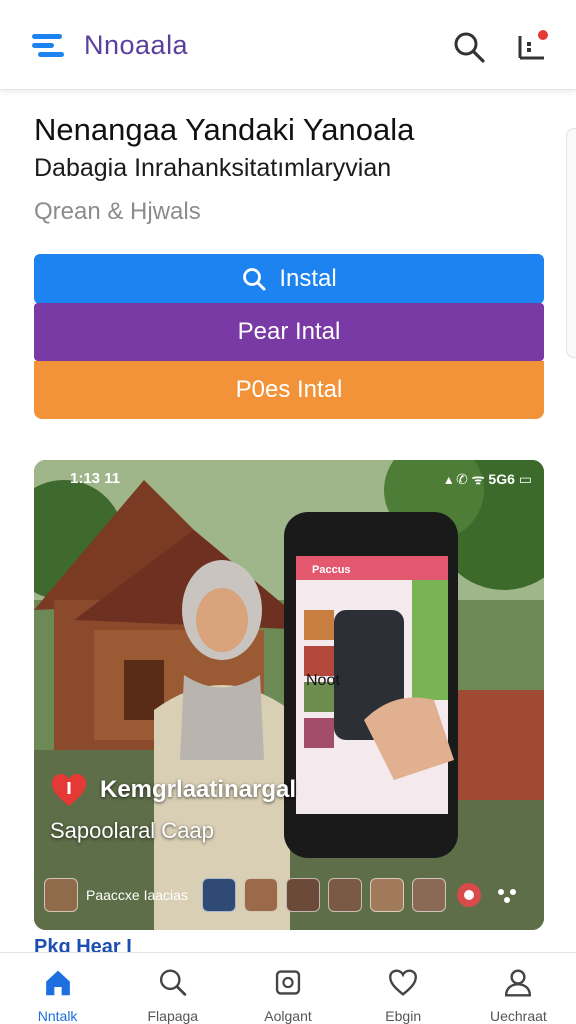 The height and width of the screenshot is (1024, 576). I want to click on nav-item-profile: Uechraat, so click(518, 988).